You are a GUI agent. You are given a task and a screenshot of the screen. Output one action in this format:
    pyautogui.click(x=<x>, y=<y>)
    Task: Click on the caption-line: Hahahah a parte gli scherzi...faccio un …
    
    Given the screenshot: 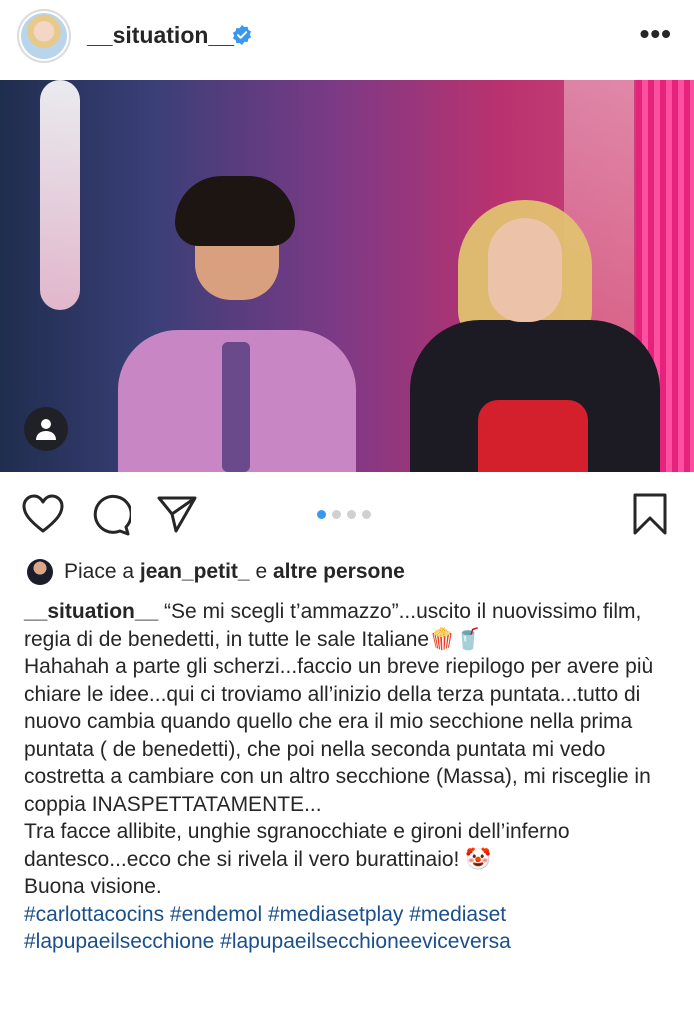 What is the action you would take?
    pyautogui.click(x=339, y=735)
    